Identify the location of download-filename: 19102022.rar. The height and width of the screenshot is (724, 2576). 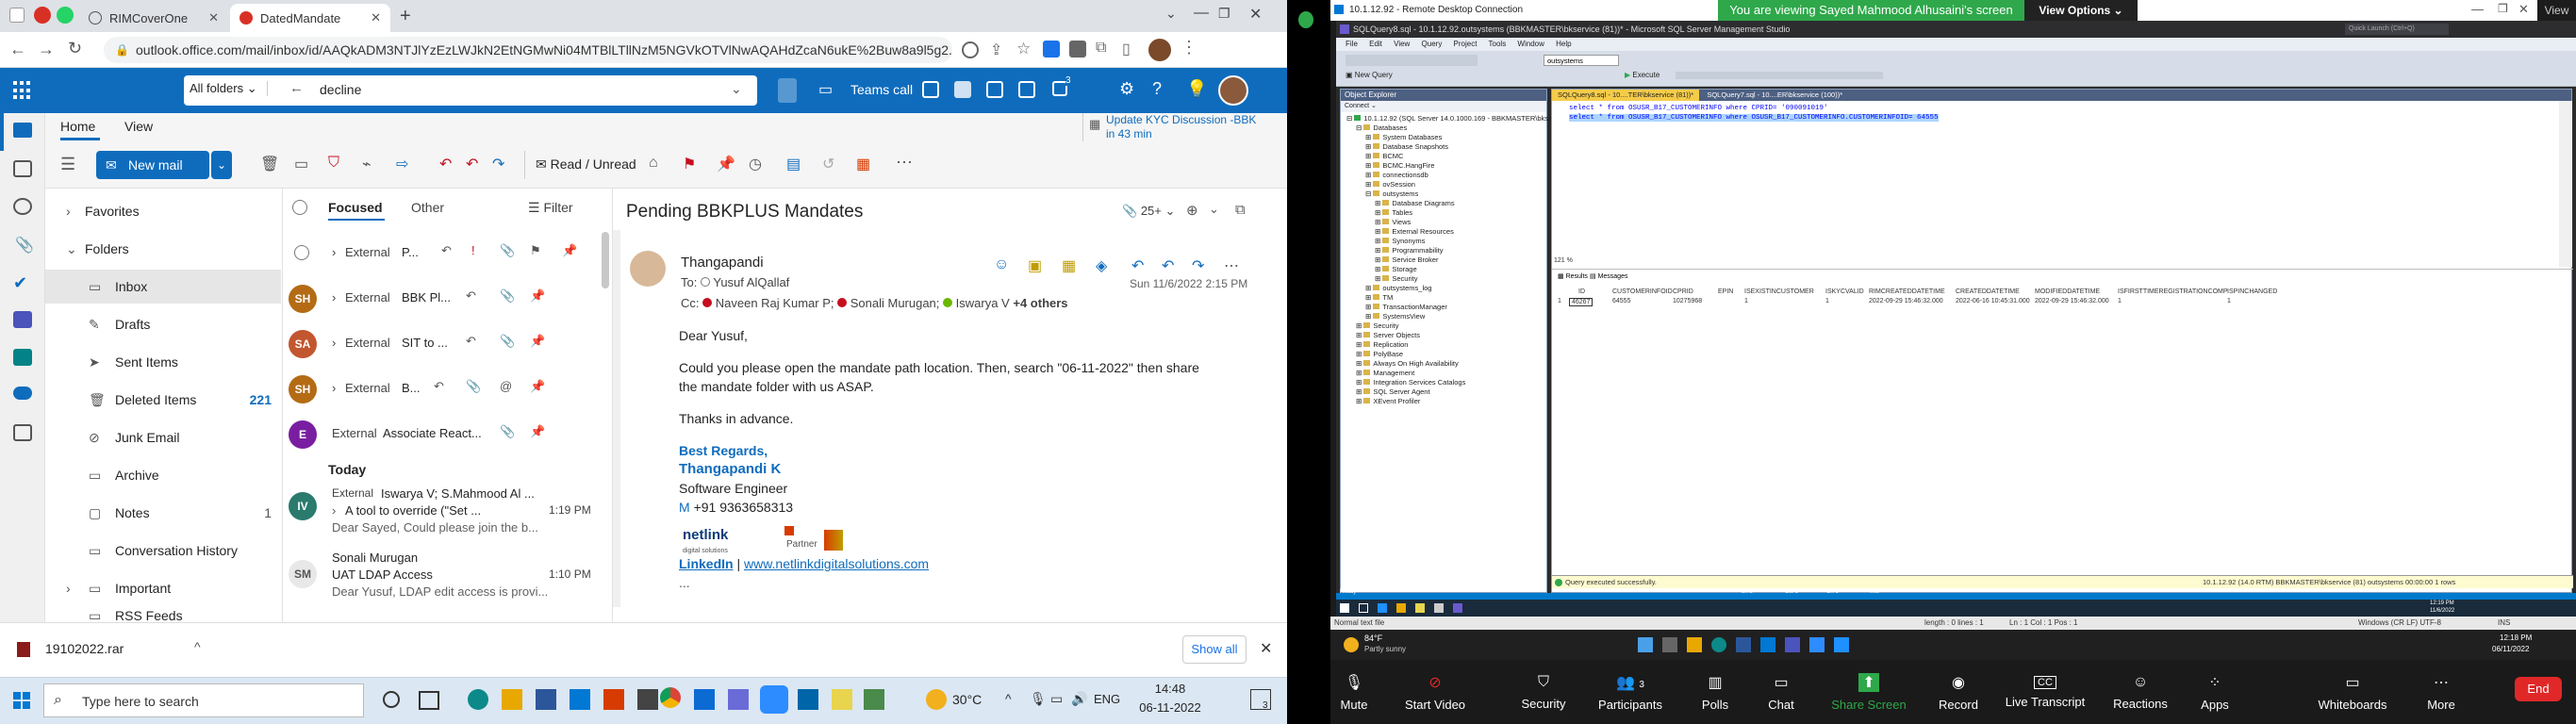
(84, 648).